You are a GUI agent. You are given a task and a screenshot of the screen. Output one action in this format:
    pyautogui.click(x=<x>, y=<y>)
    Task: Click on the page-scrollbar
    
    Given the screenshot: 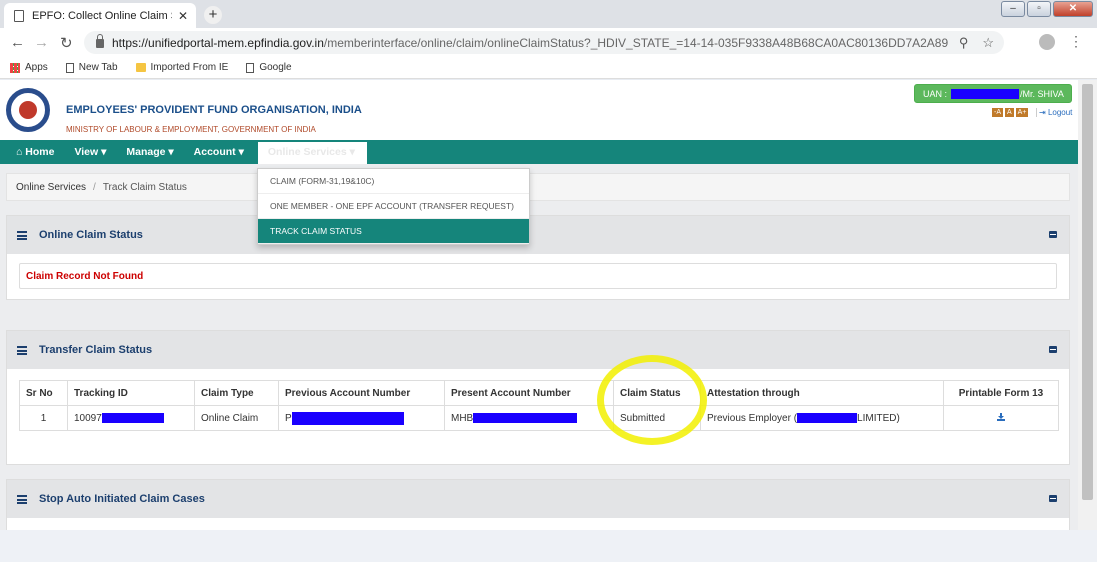 What is the action you would take?
    pyautogui.click(x=1087, y=305)
    